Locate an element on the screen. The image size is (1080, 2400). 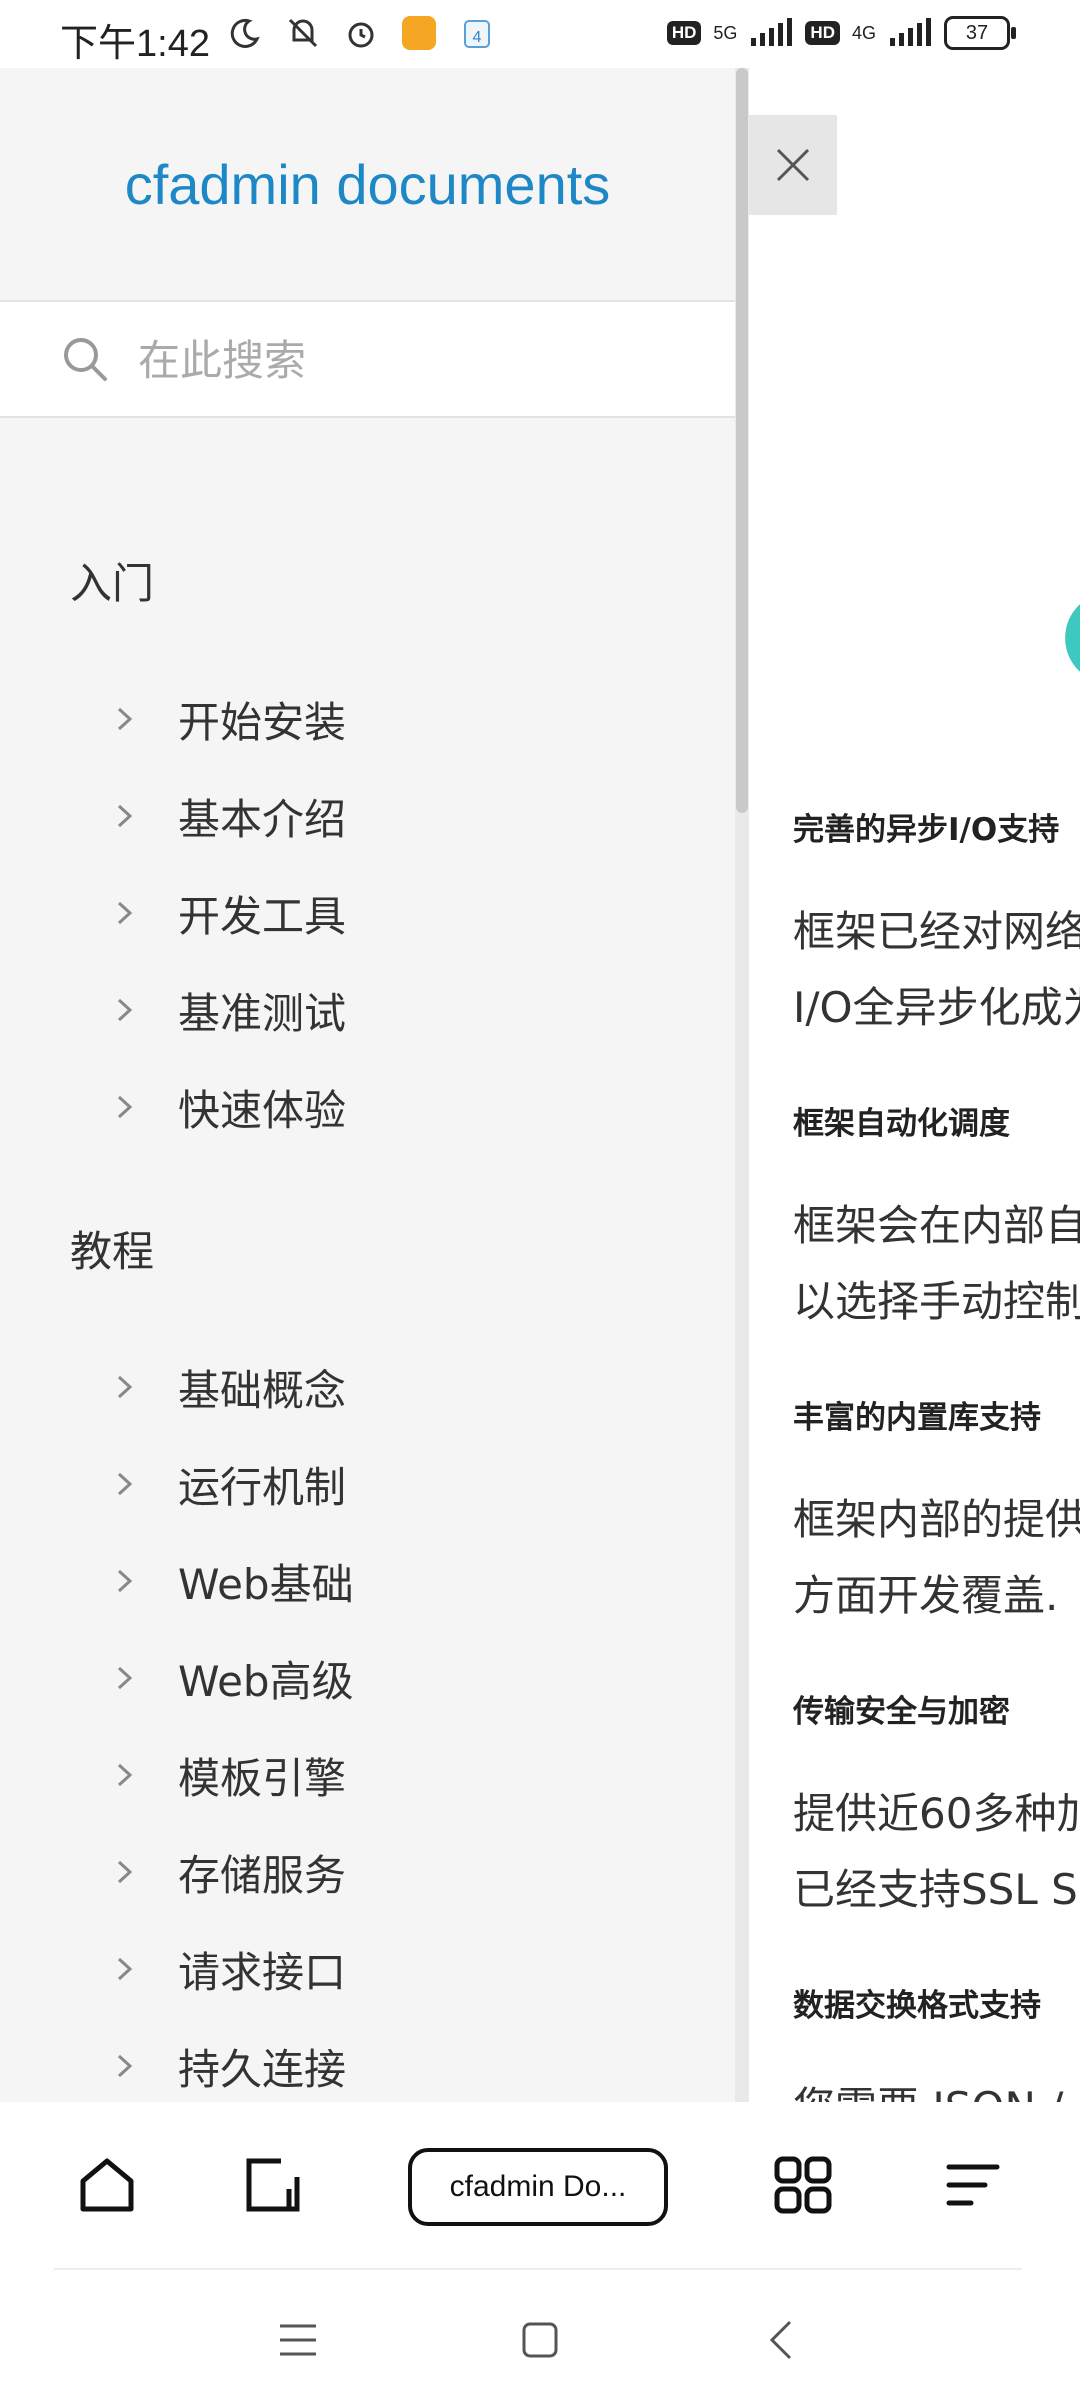
nav-item-label: 请求接口 is located at coordinates (262, 1972).